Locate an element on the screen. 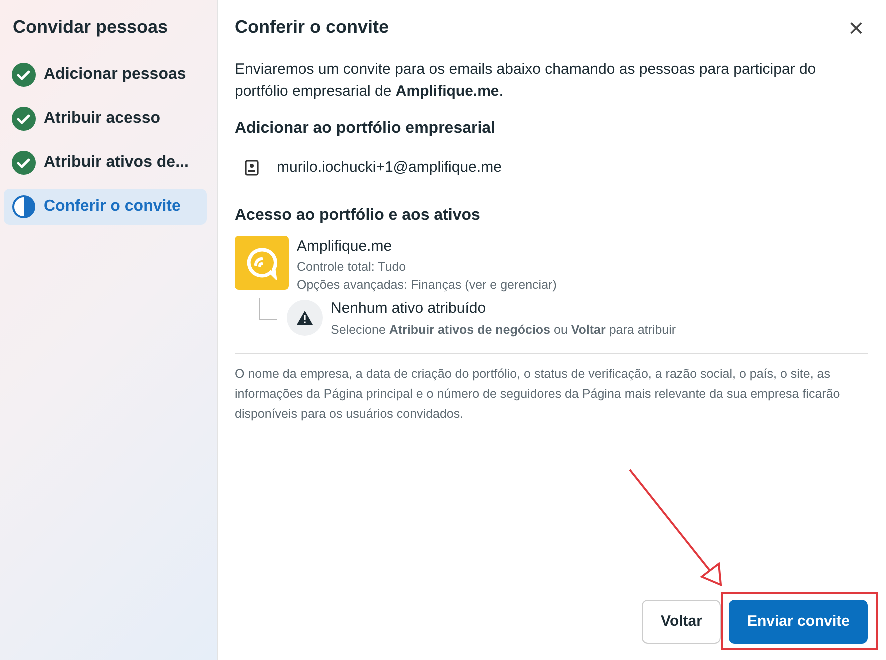  section-heading: Adicionar ao portfólio empresarial is located at coordinates (365, 129).